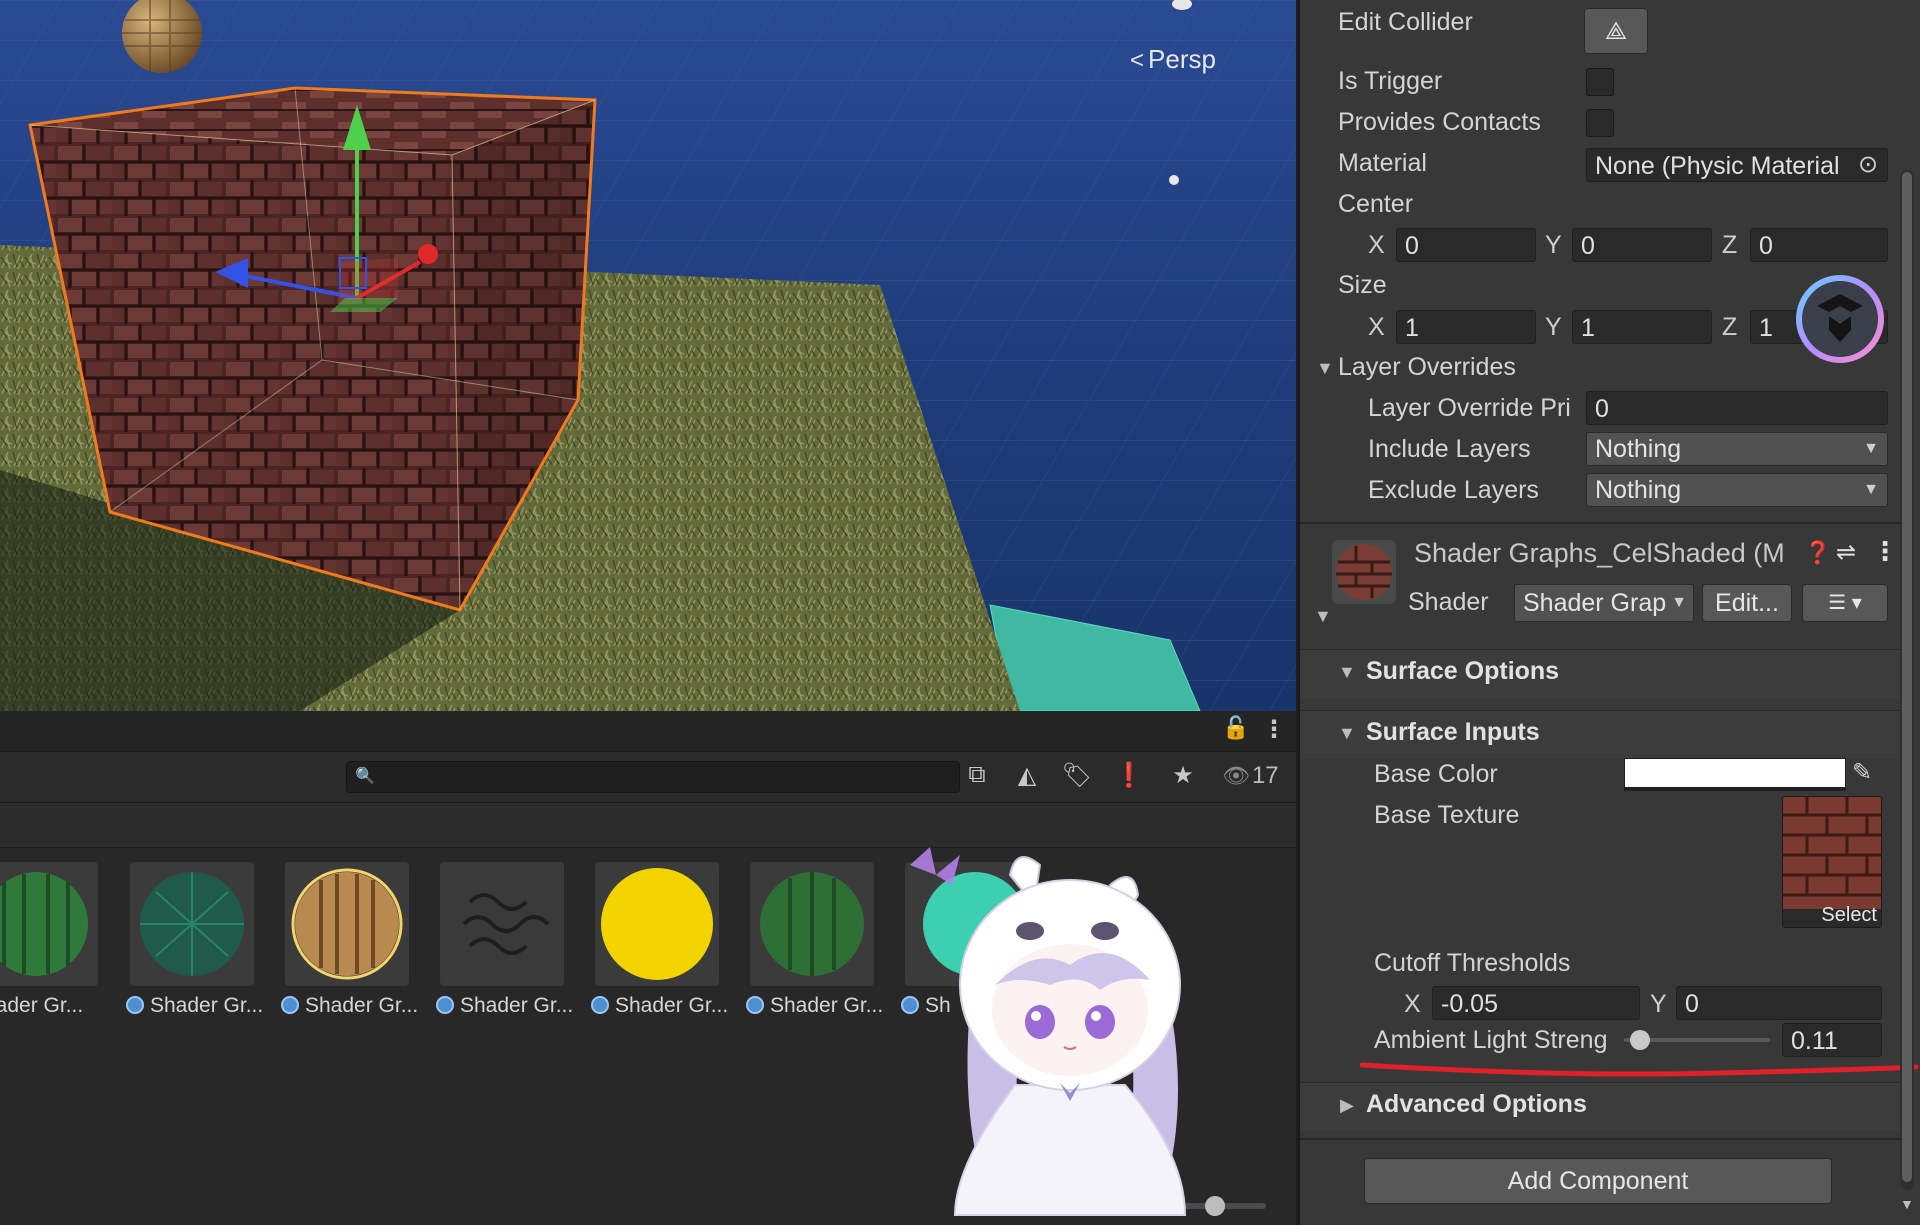 The width and height of the screenshot is (1920, 1225). Describe the element at coordinates (1405, 22) in the screenshot. I see `edit-collider-label: Edit Collider` at that location.